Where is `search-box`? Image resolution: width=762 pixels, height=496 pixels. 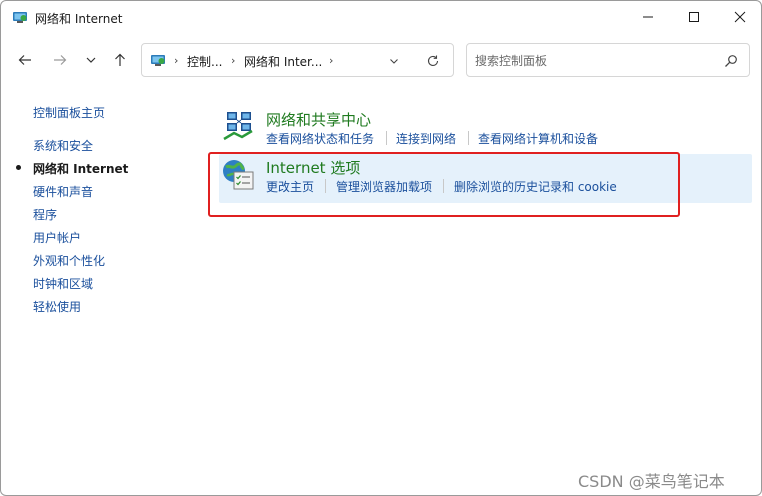
search-box is located at coordinates (608, 60).